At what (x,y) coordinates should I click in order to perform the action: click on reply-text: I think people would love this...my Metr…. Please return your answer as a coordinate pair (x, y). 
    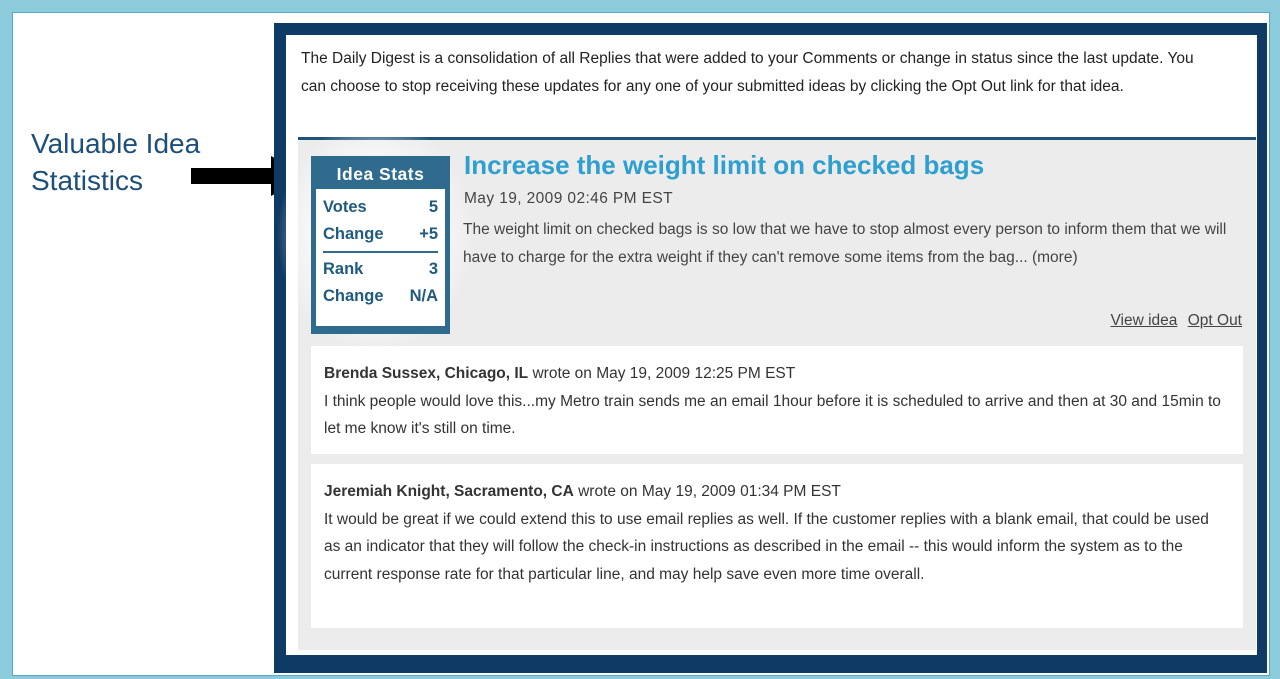
    Looking at the image, I should click on (772, 415).